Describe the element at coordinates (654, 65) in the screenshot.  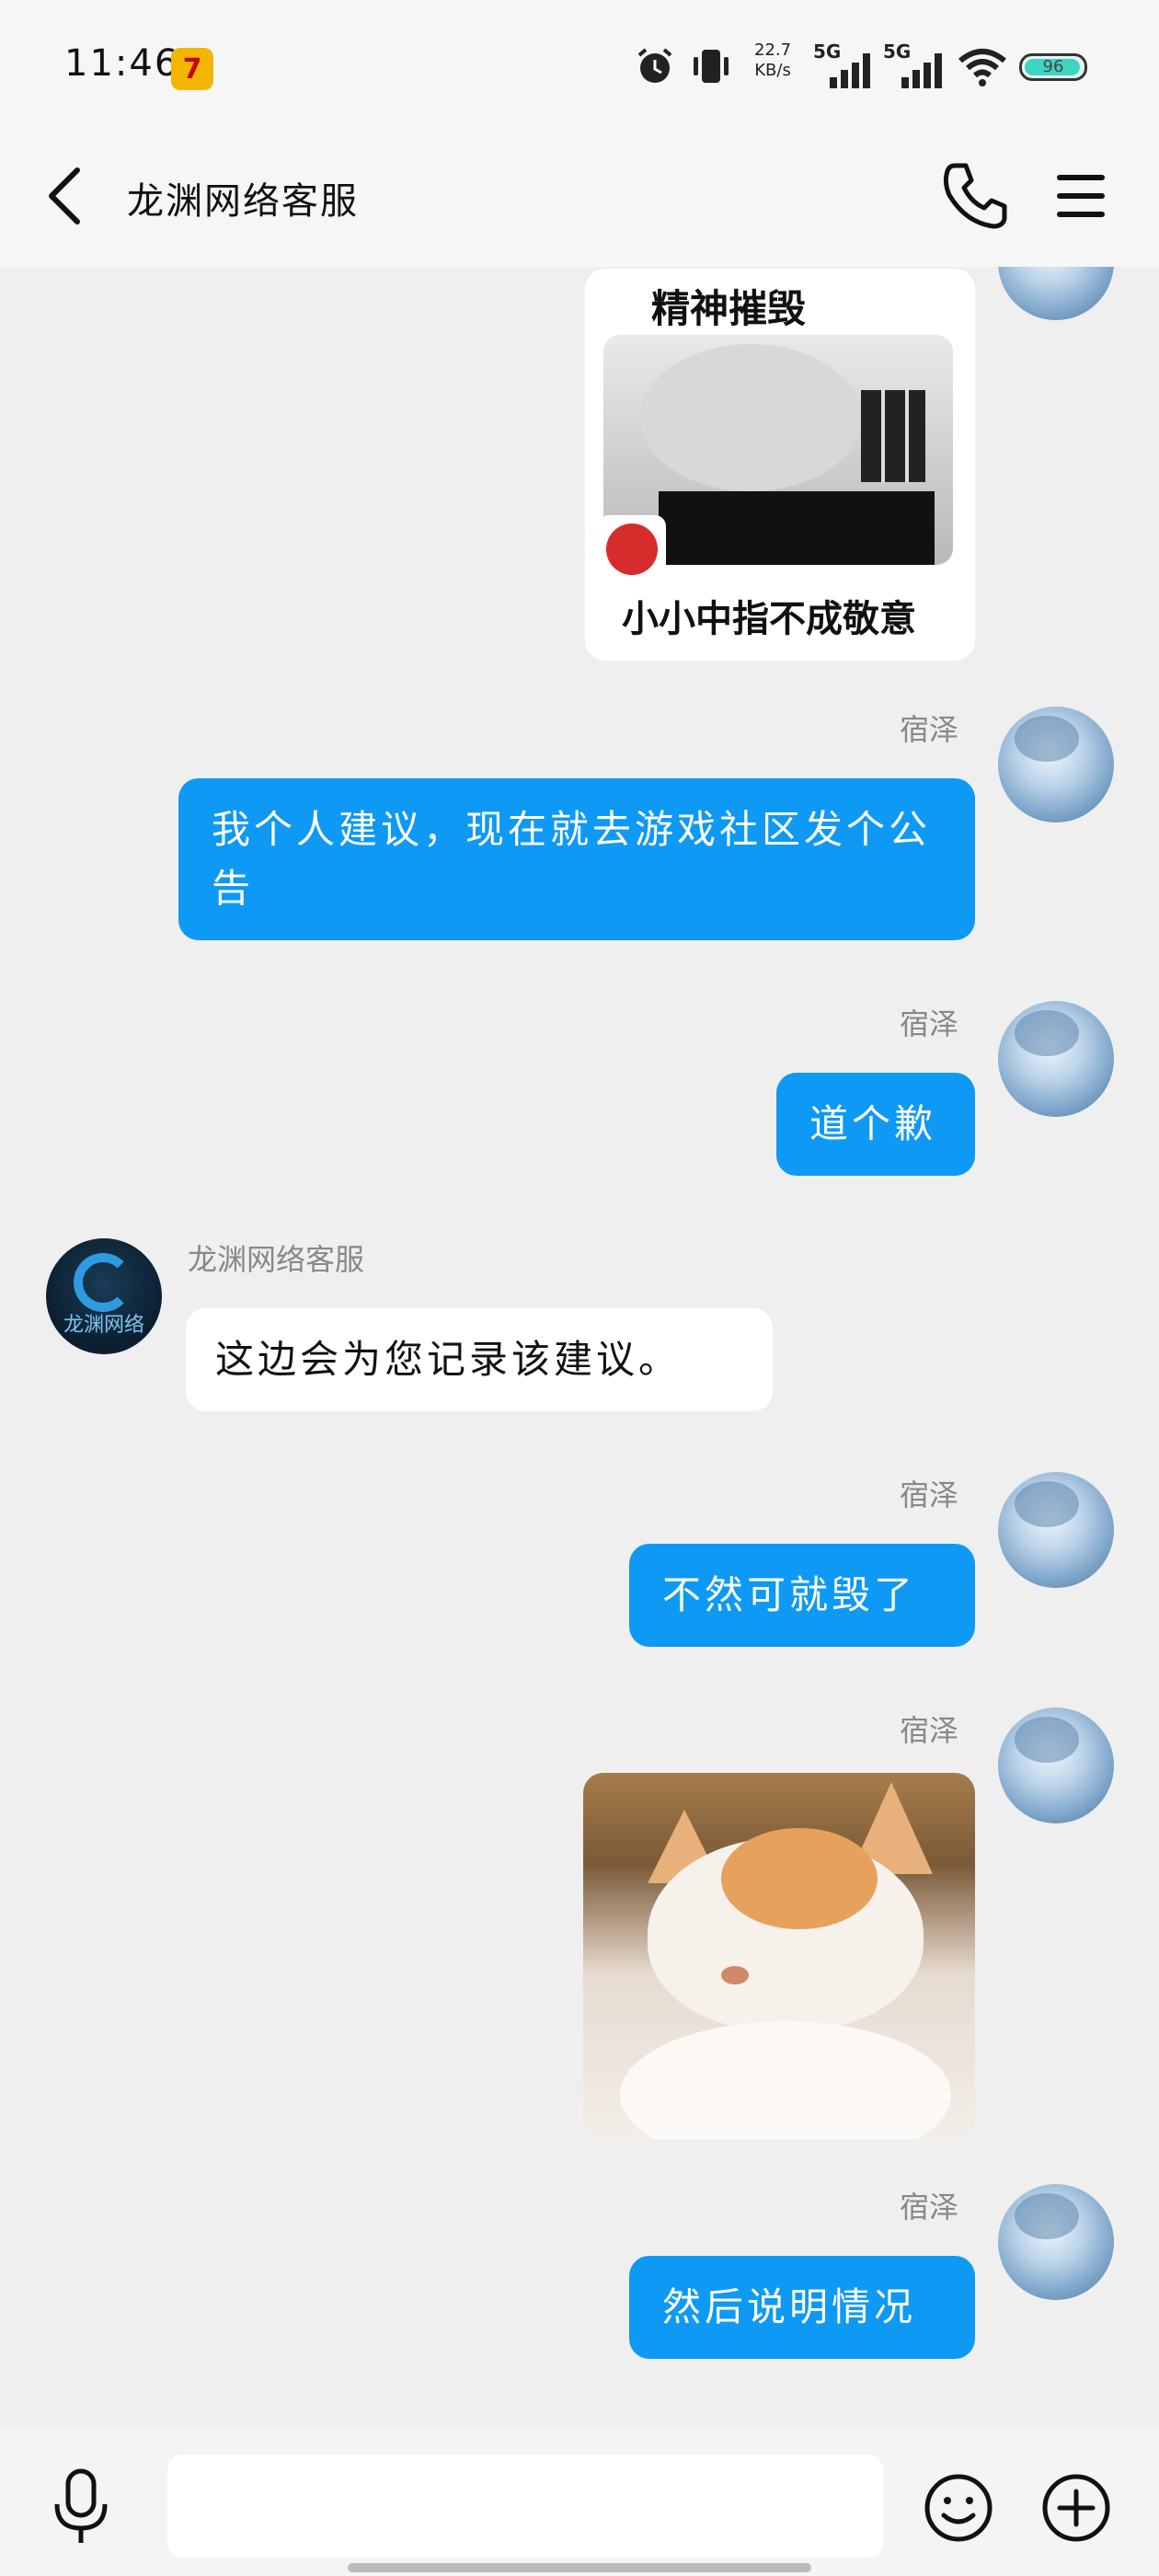
I see `alarm-icon` at that location.